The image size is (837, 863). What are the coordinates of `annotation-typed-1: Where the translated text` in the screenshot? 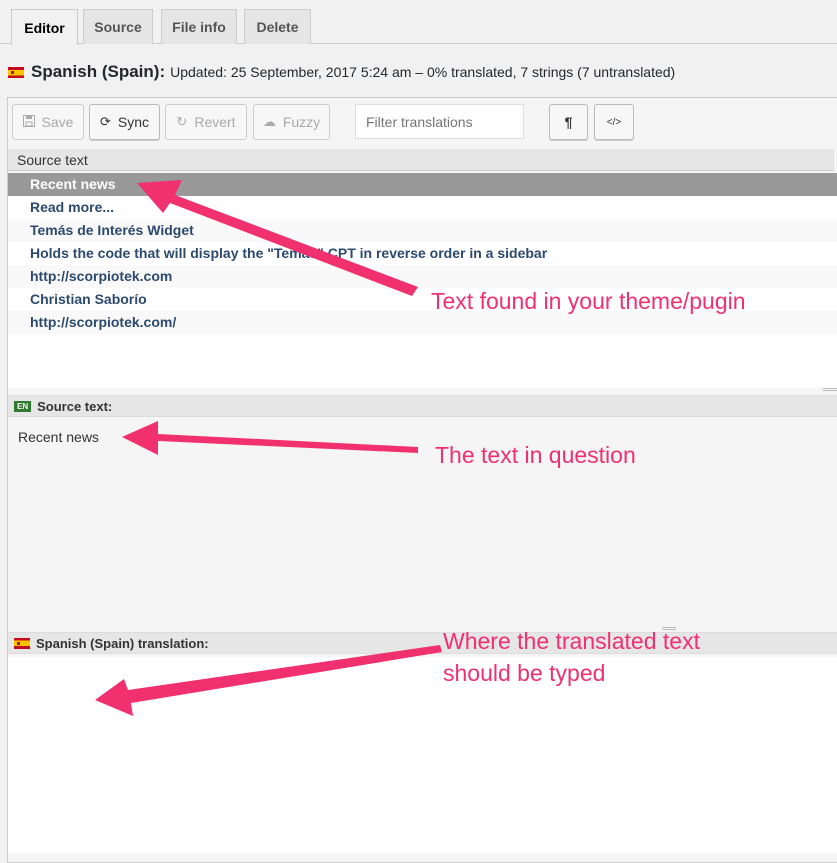 It's located at (571, 641).